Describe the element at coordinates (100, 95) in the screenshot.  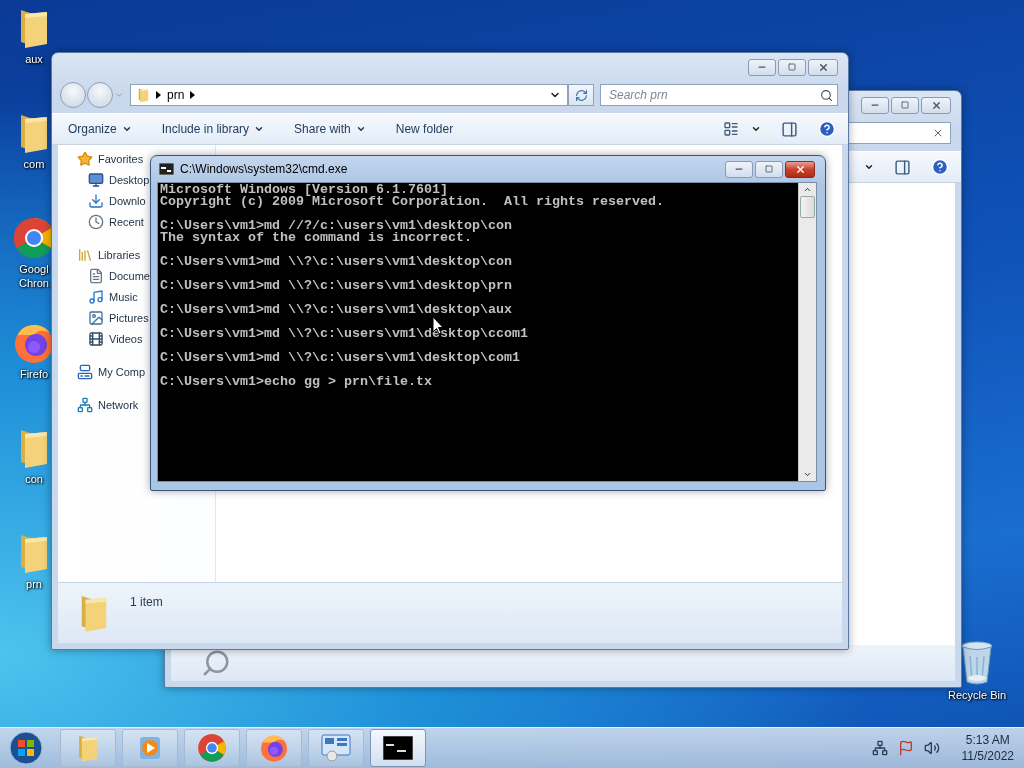
I see `forward-button` at that location.